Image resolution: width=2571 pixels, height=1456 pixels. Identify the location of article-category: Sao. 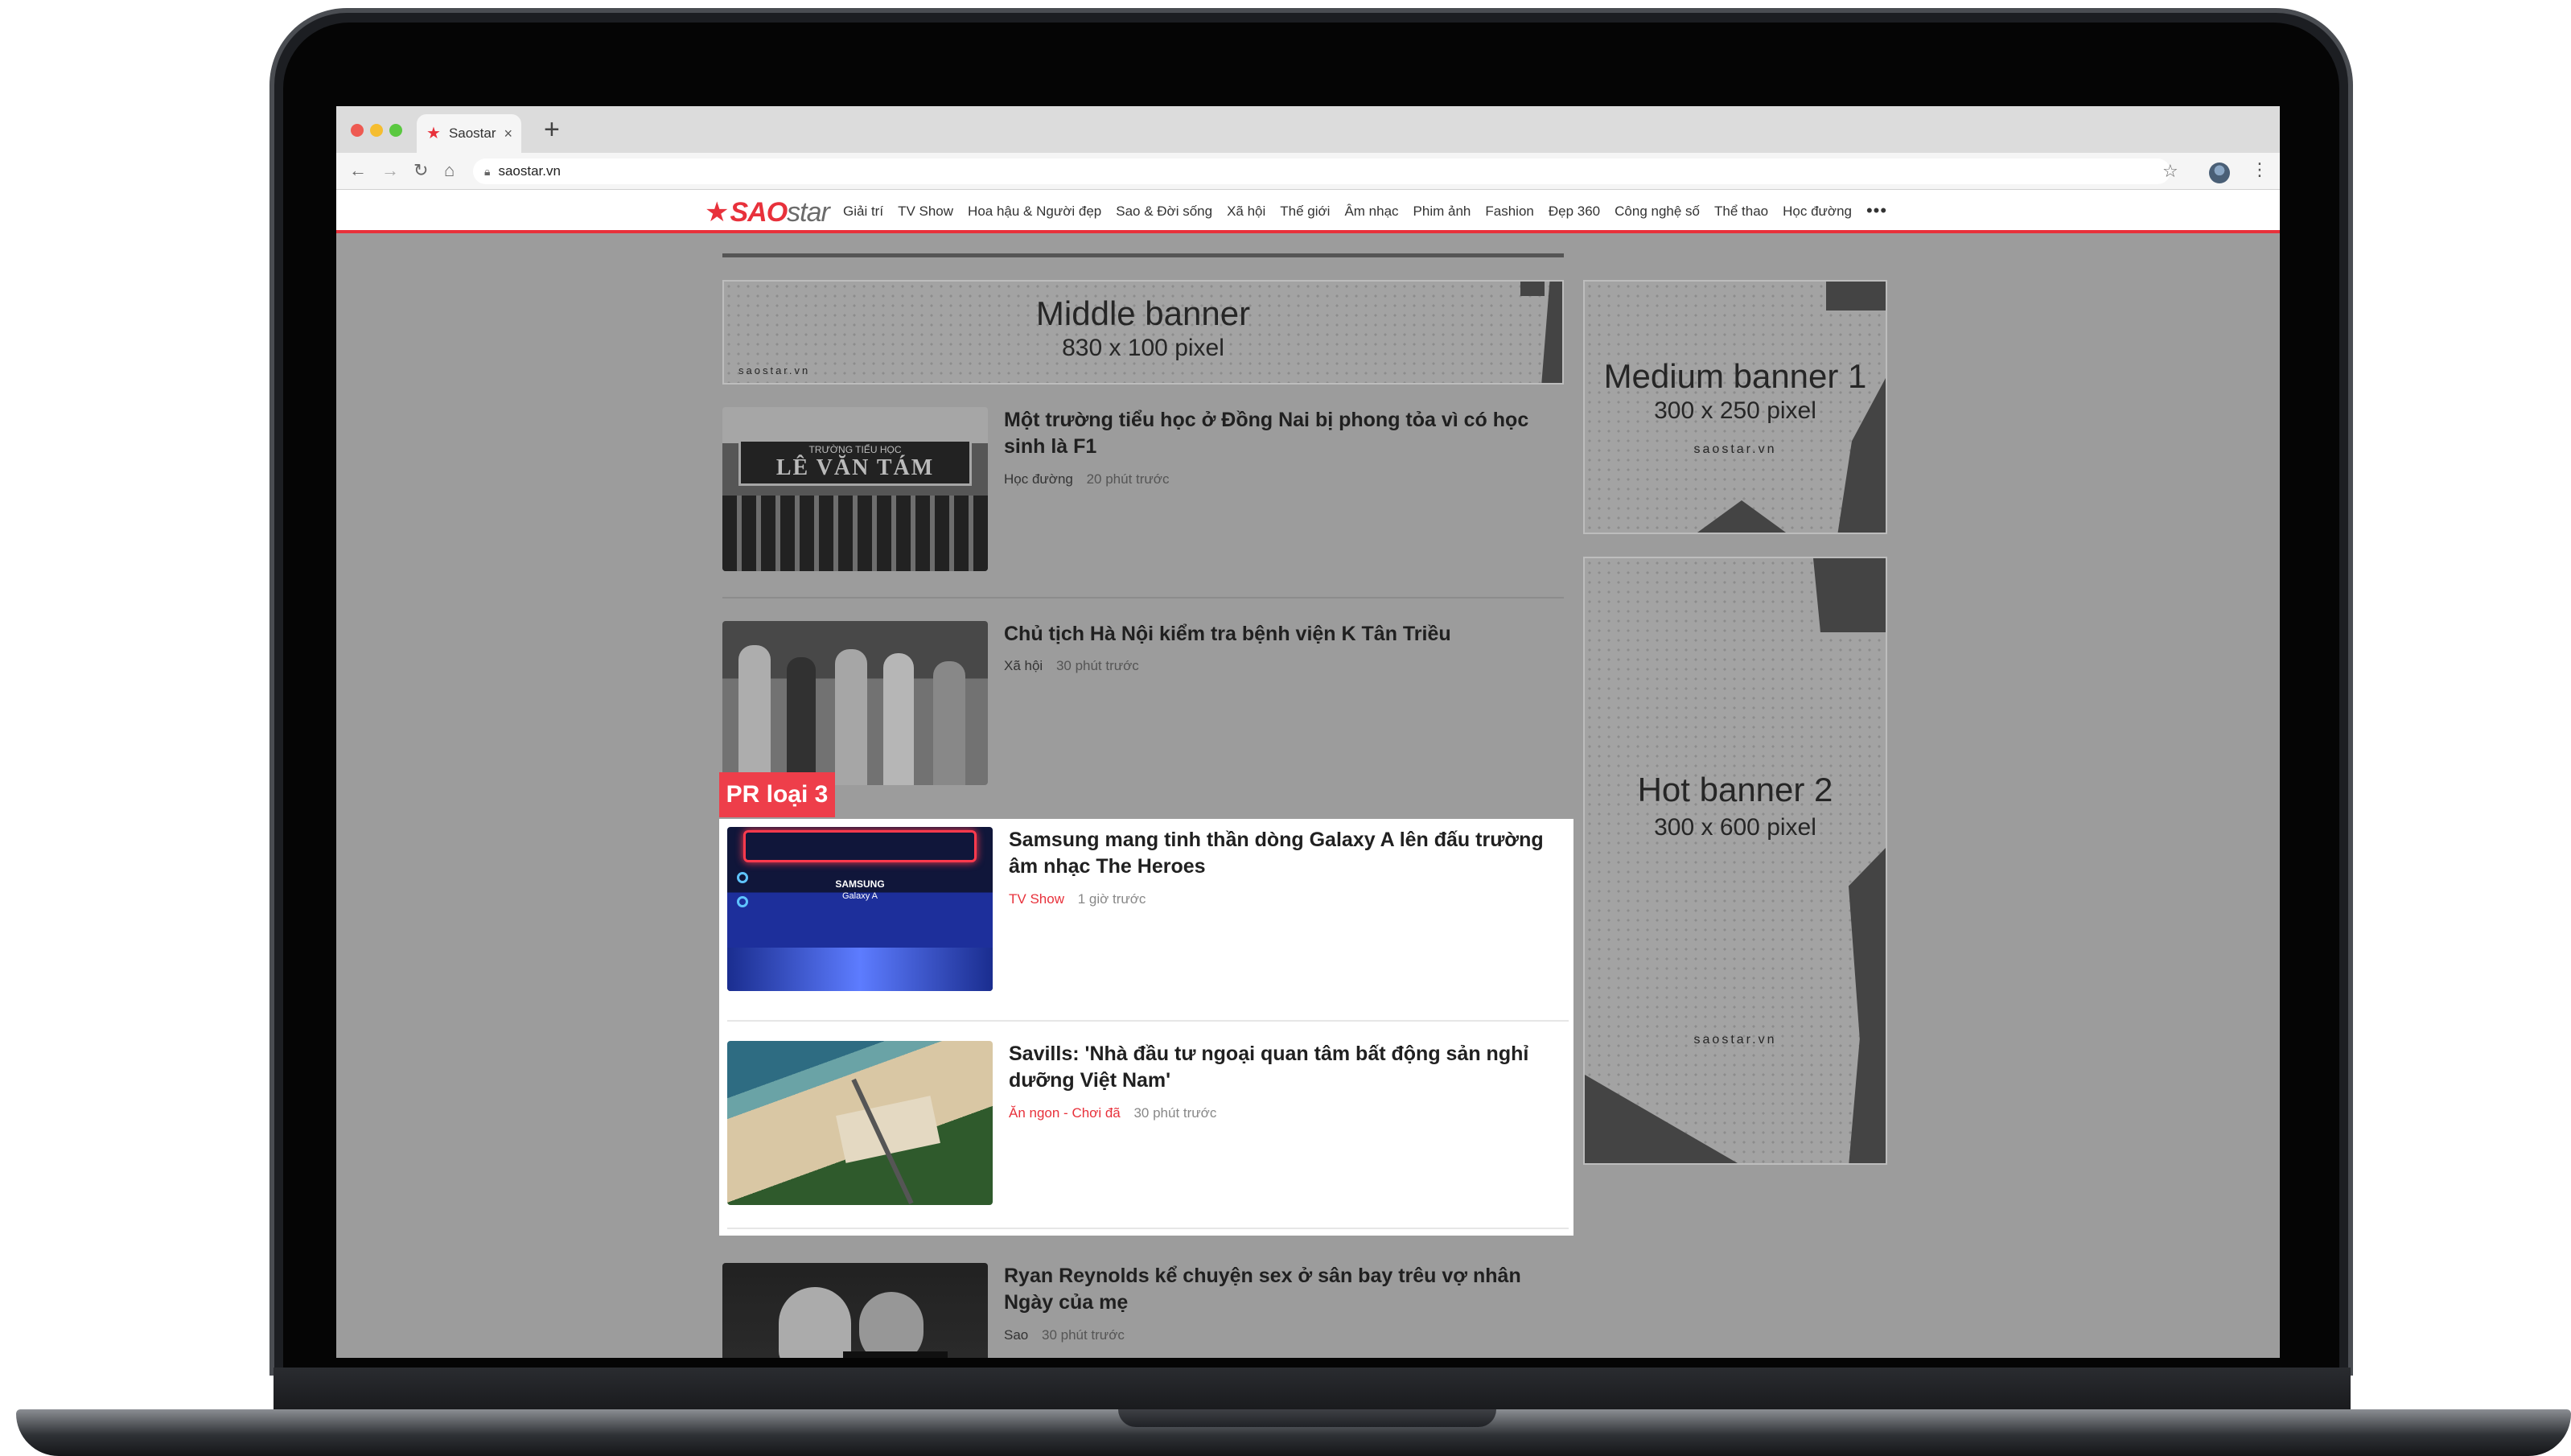
(1016, 1335).